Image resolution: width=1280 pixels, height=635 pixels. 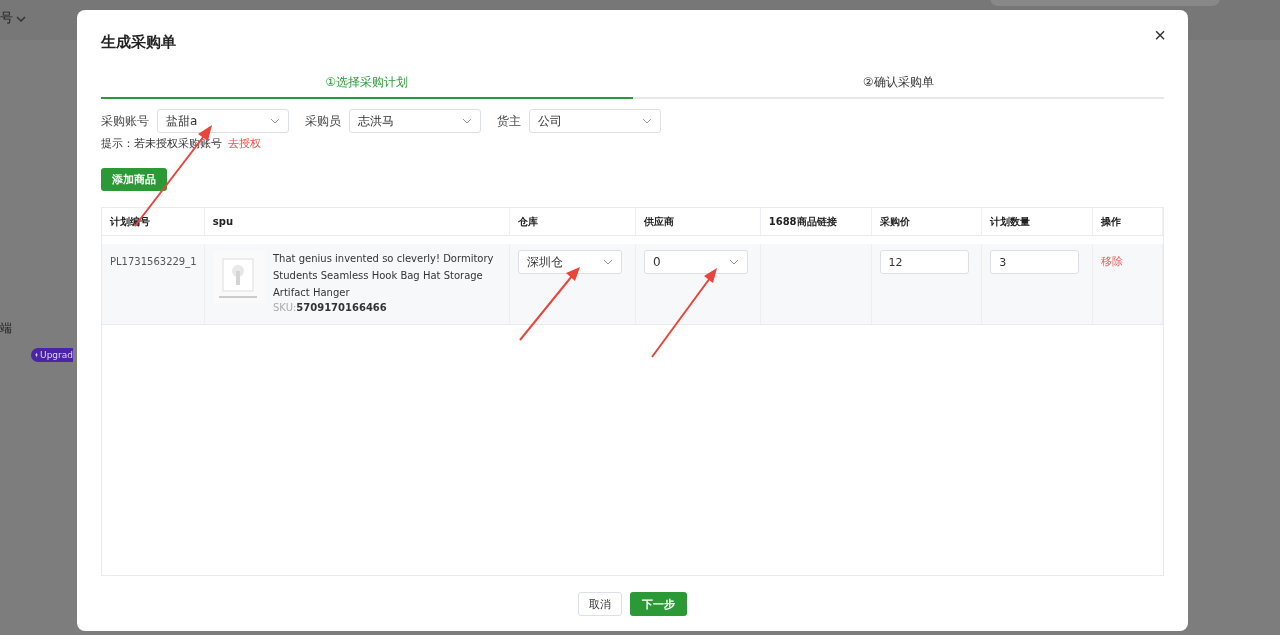 I want to click on step-tab: ②确认采购单, so click(x=898, y=86).